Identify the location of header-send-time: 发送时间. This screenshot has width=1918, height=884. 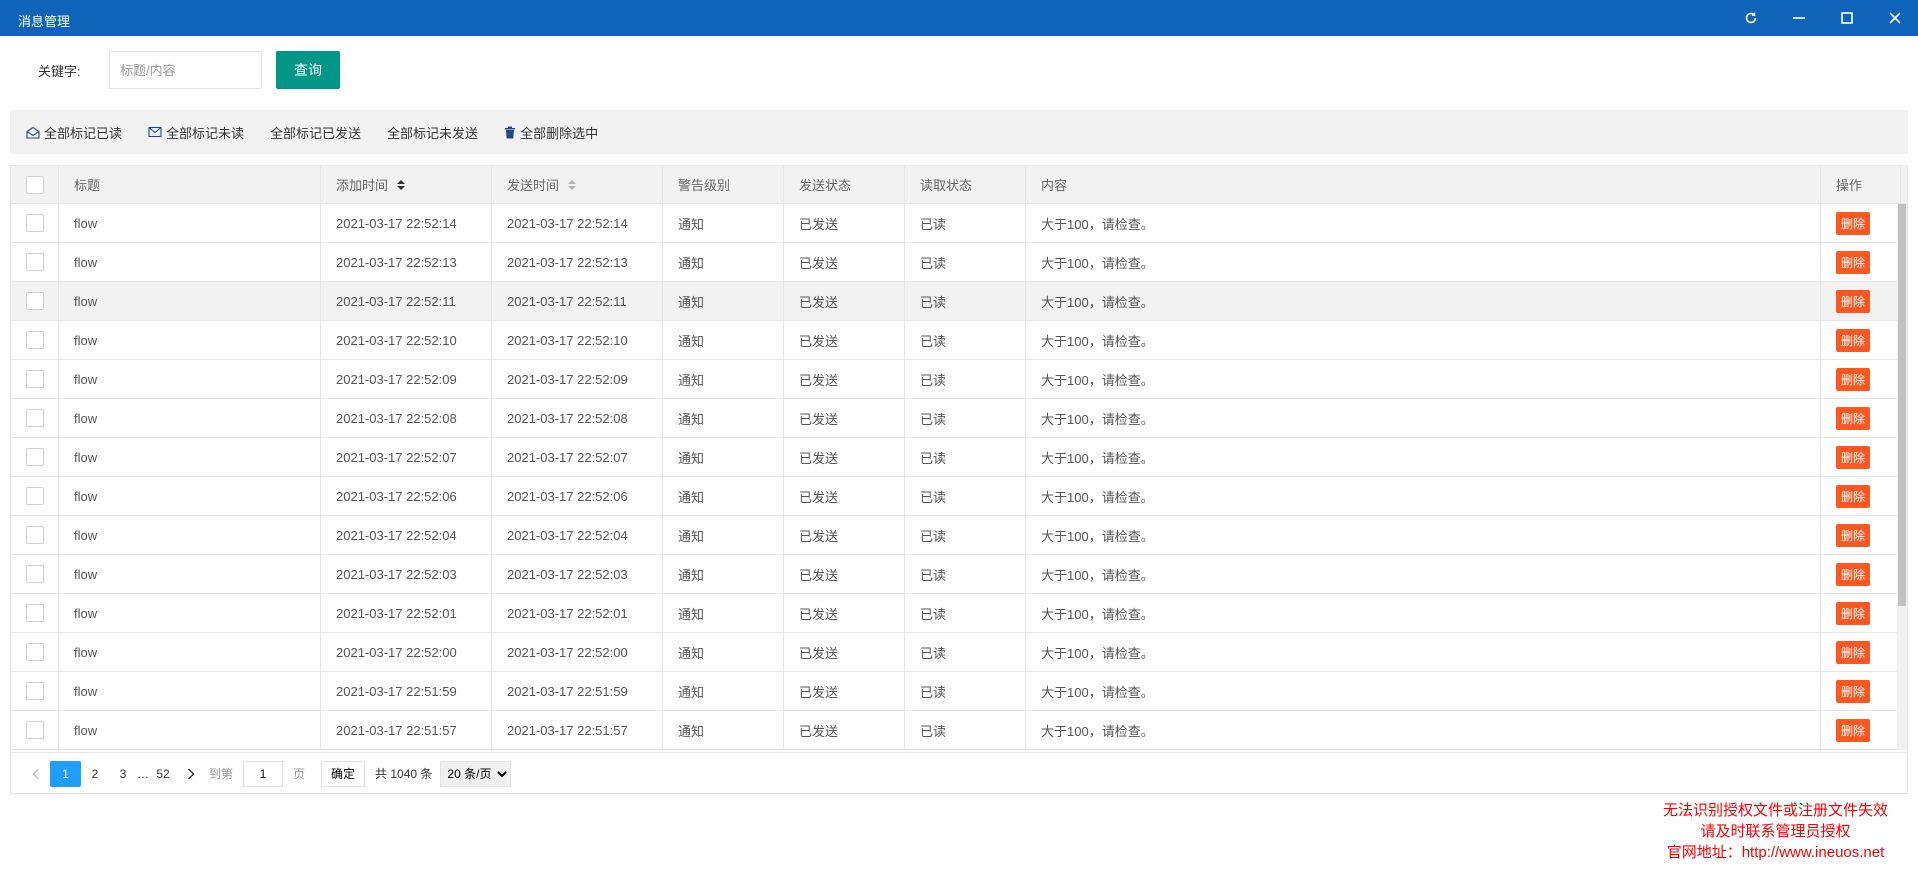
(577, 184).